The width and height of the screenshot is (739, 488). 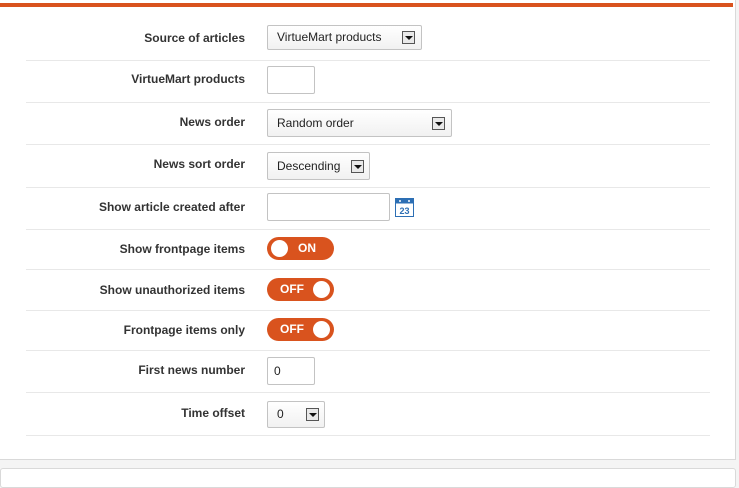 I want to click on row-frontpage-items: Show frontpage items ON, so click(x=368, y=249).